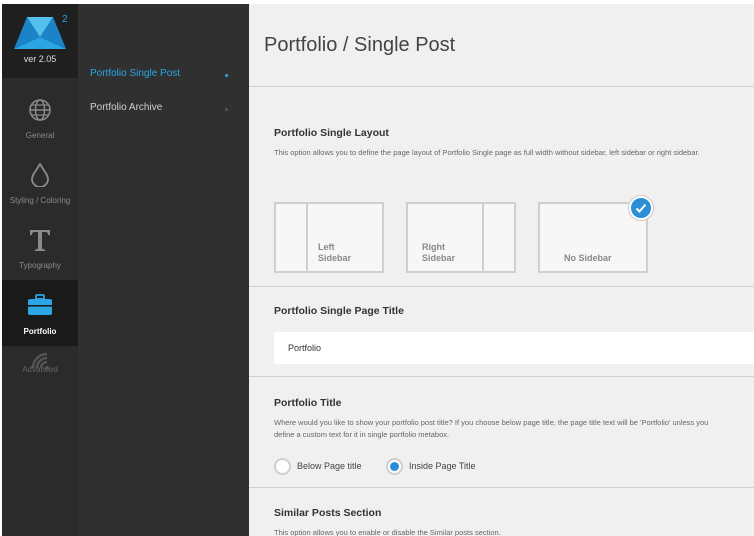 Image resolution: width=754 pixels, height=536 pixels. I want to click on rail-item-typography: Typography, so click(40, 247).